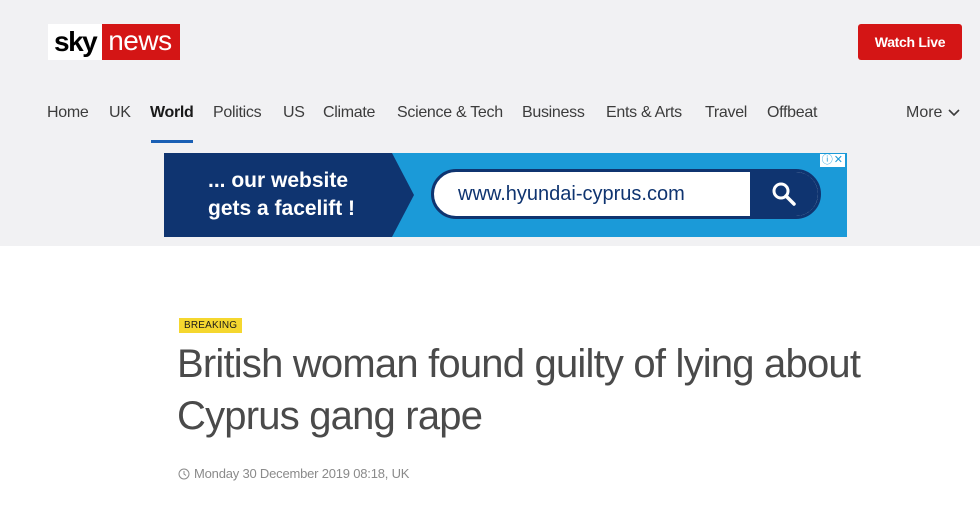  Describe the element at coordinates (792, 113) in the screenshot. I see `nav-item-offbeat: Offbeat` at that location.